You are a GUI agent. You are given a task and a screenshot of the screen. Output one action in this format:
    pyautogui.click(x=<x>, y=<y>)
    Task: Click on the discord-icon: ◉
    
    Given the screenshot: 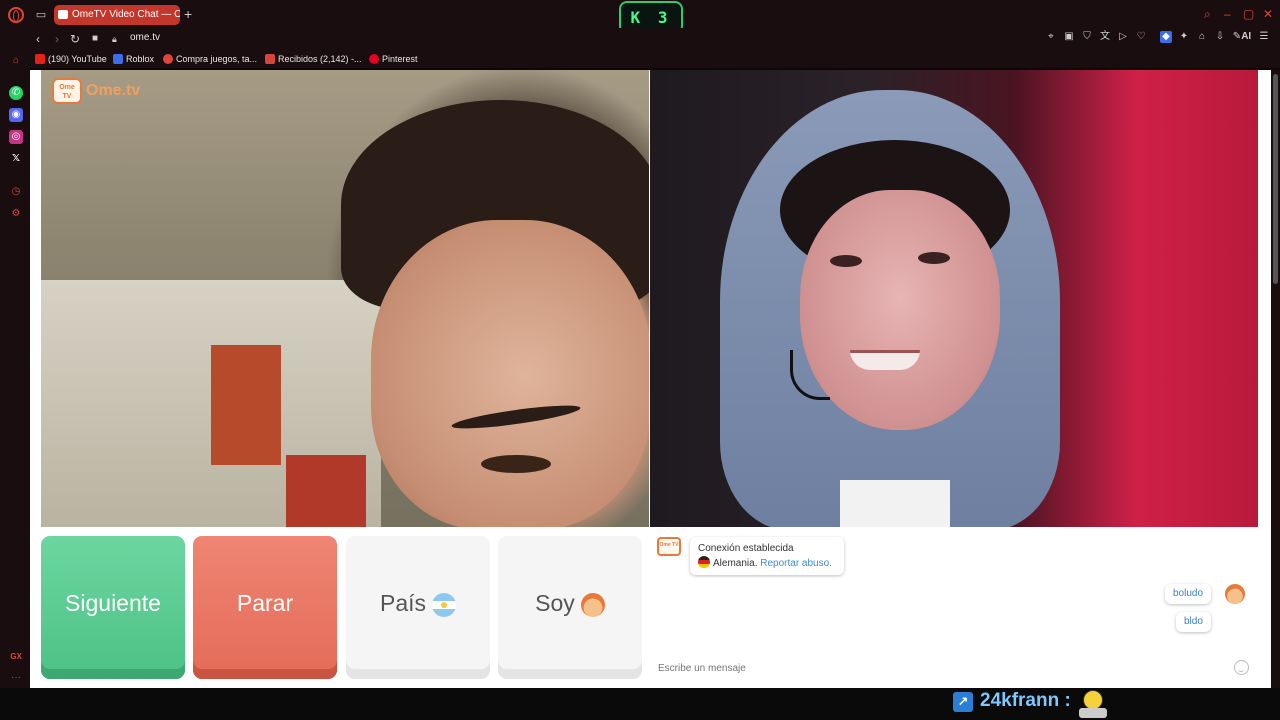 What is the action you would take?
    pyautogui.click(x=16, y=115)
    